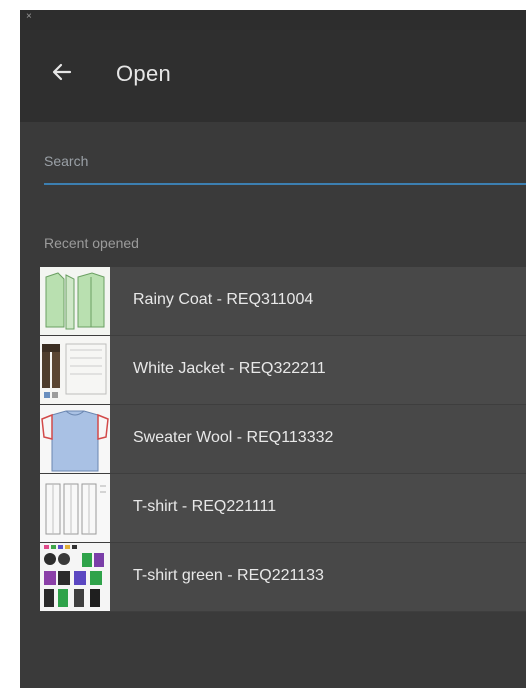 The image size is (526, 688). Describe the element at coordinates (273, 20) in the screenshot. I see `window-titlebar: ×` at that location.